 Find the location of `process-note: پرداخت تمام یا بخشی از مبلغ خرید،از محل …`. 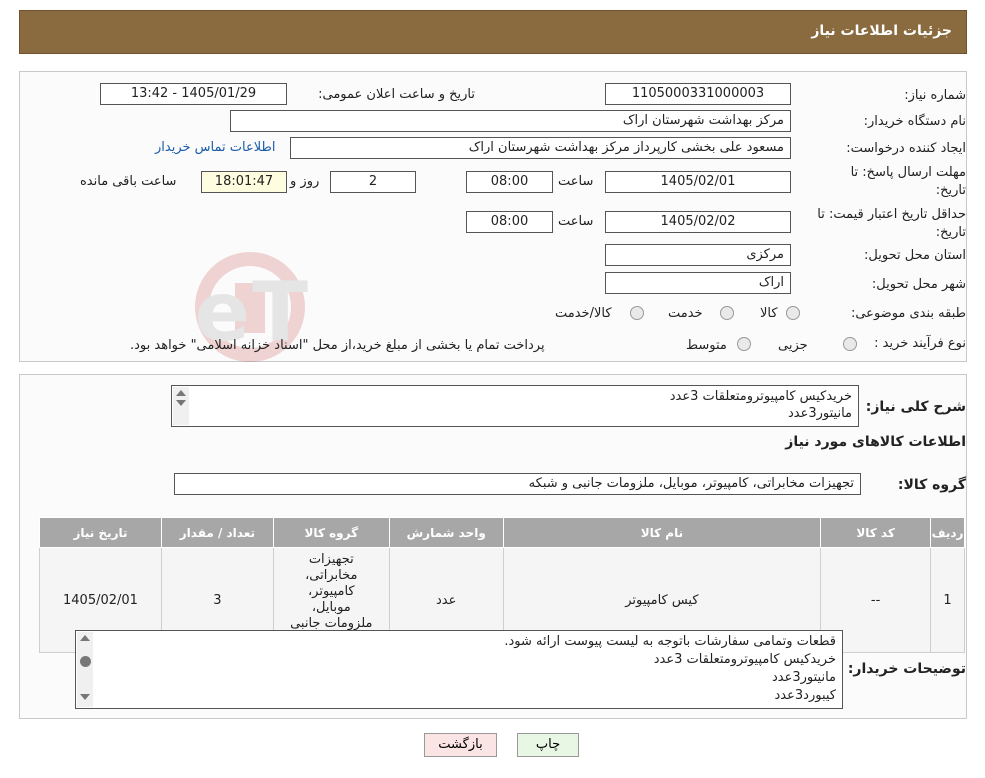

process-note: پرداخت تمام یا بخشی از مبلغ خرید،از محل … is located at coordinates (337, 345).